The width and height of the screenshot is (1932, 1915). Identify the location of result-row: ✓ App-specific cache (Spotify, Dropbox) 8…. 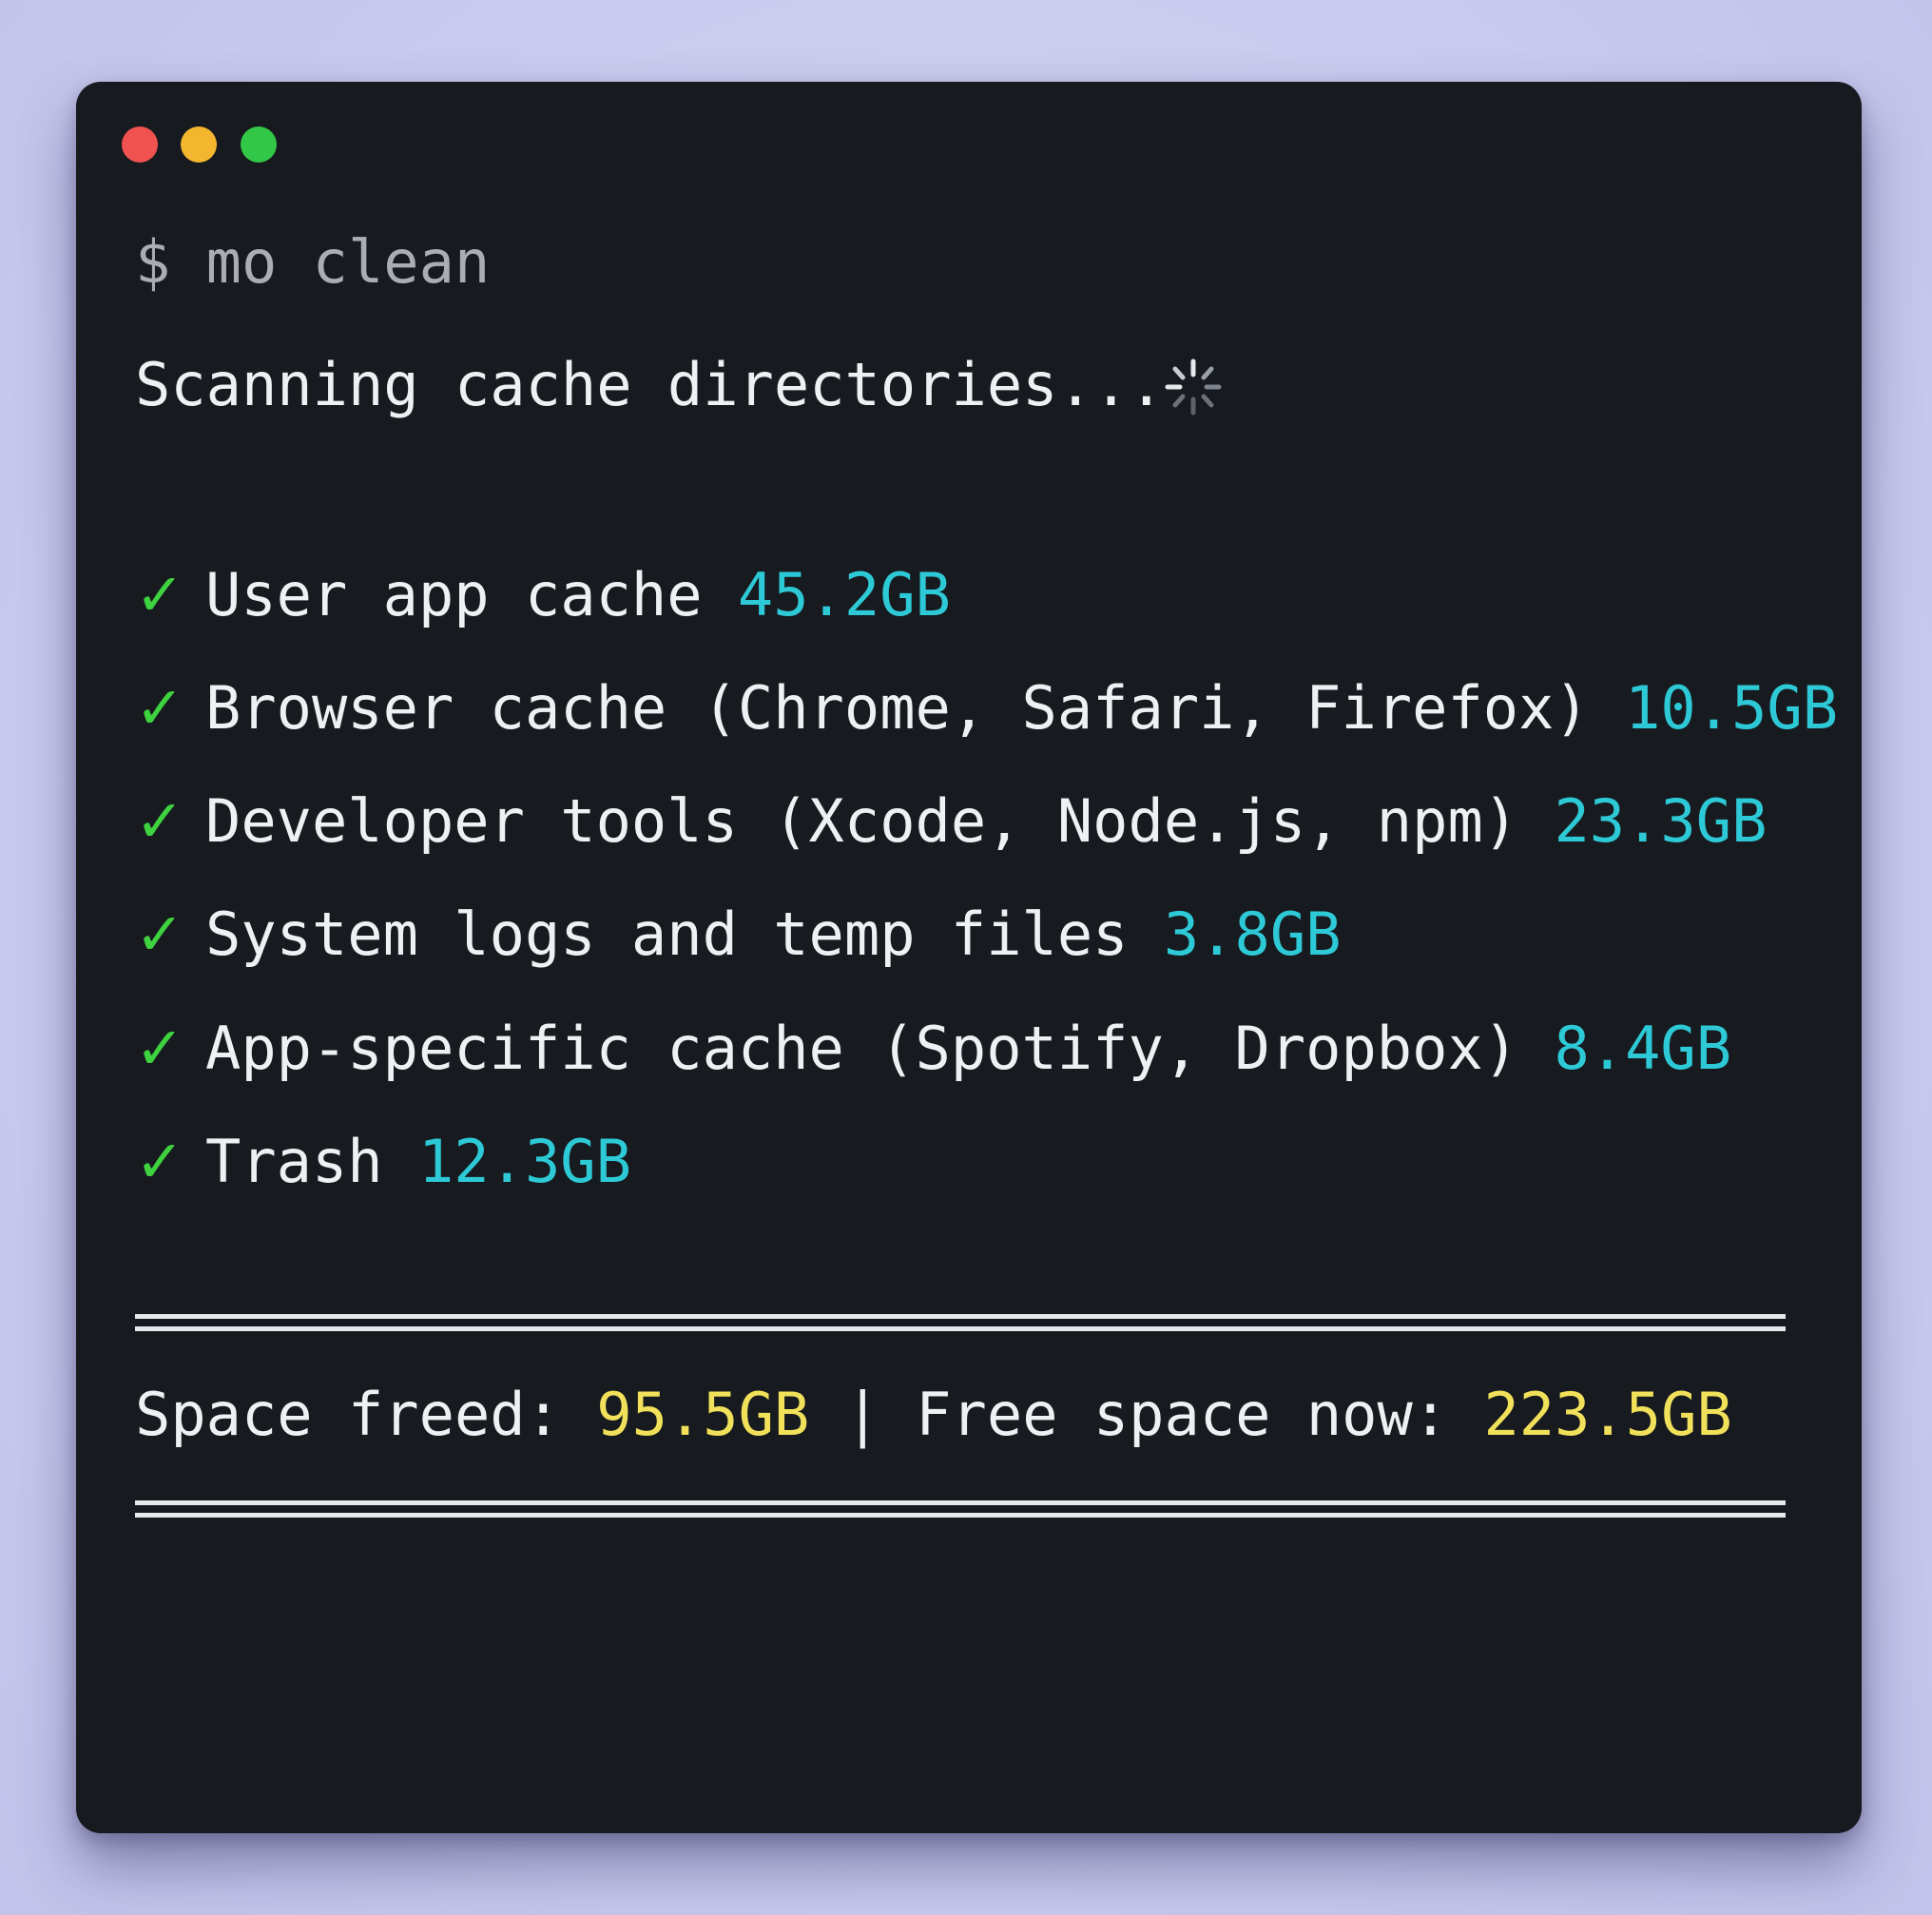
(933, 1049).